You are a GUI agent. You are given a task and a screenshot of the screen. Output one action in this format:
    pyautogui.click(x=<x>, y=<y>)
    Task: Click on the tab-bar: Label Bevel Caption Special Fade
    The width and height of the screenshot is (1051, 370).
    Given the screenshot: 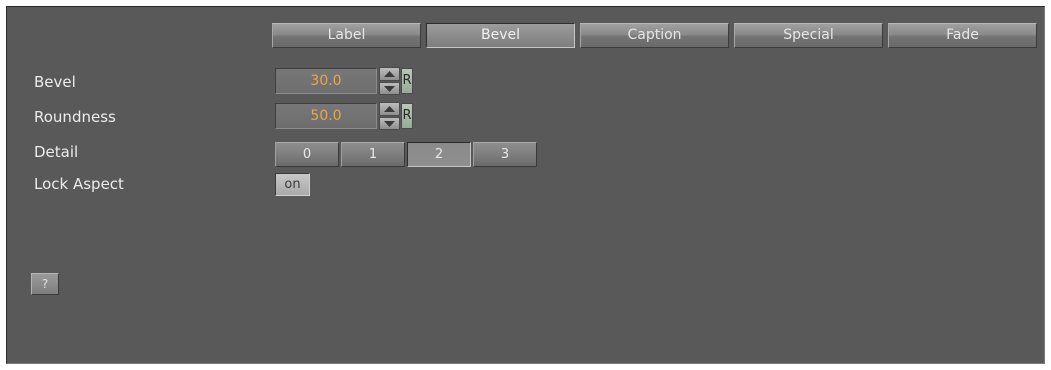 What is the action you would take?
    pyautogui.click(x=654, y=35)
    